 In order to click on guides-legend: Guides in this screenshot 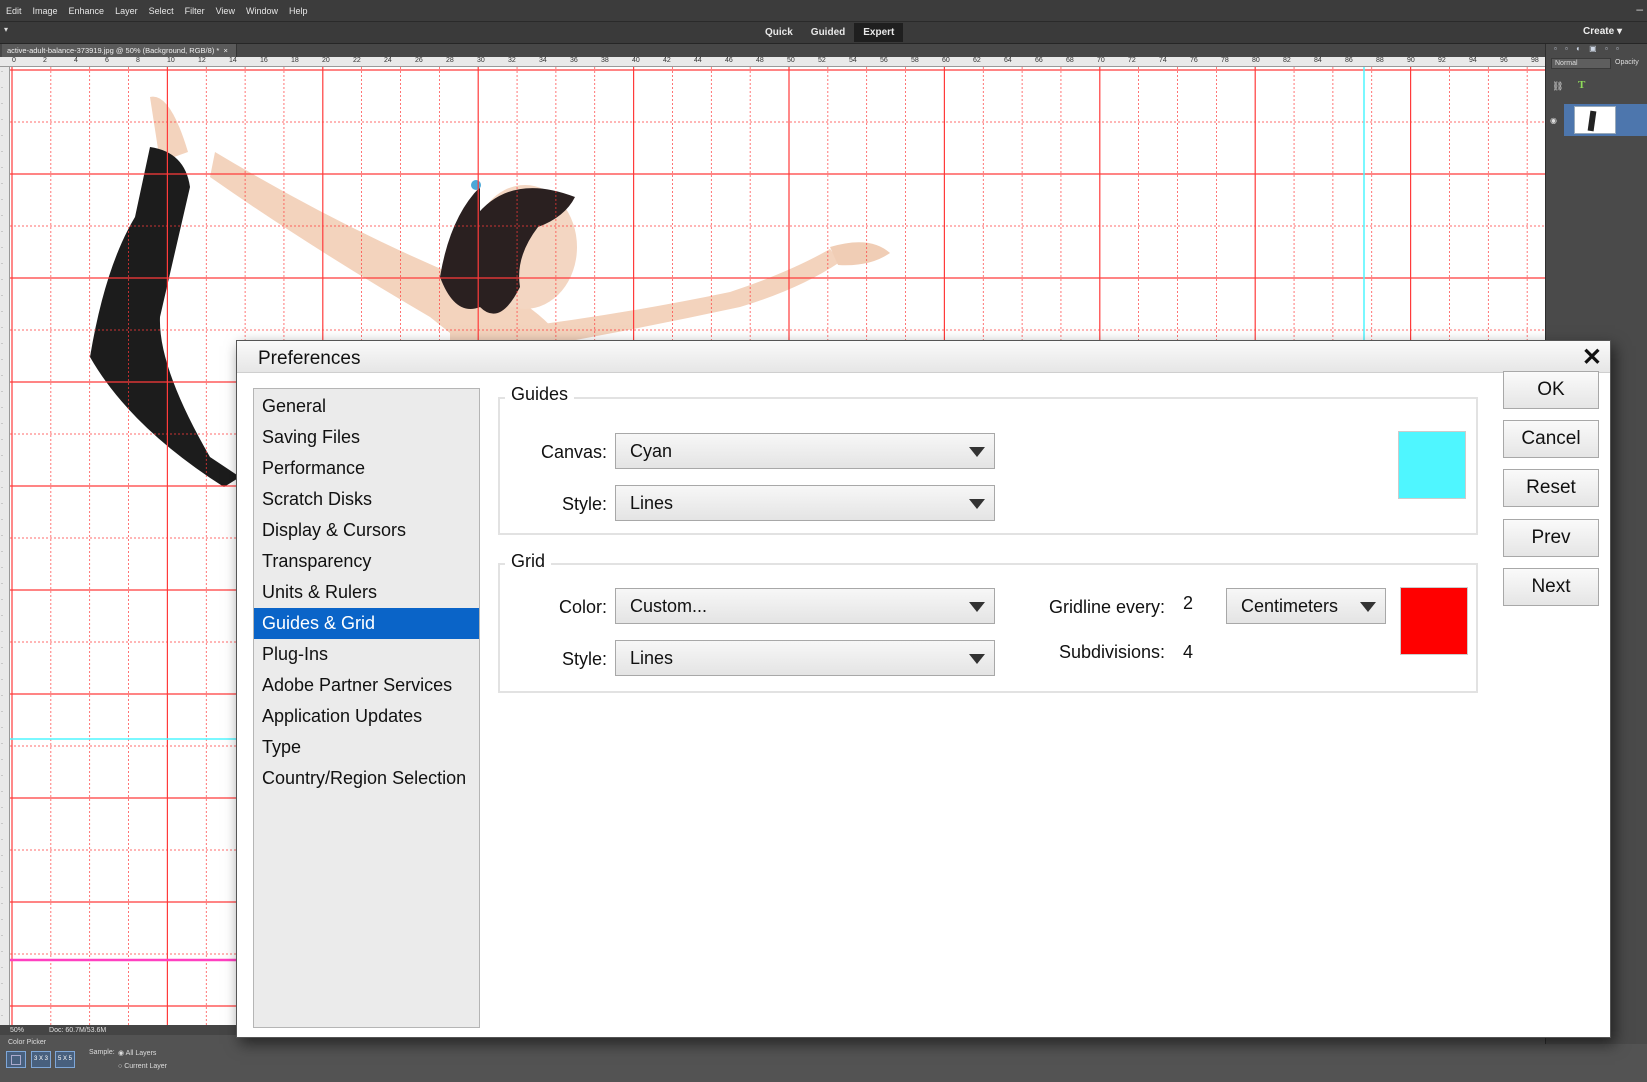, I will do `click(540, 394)`.